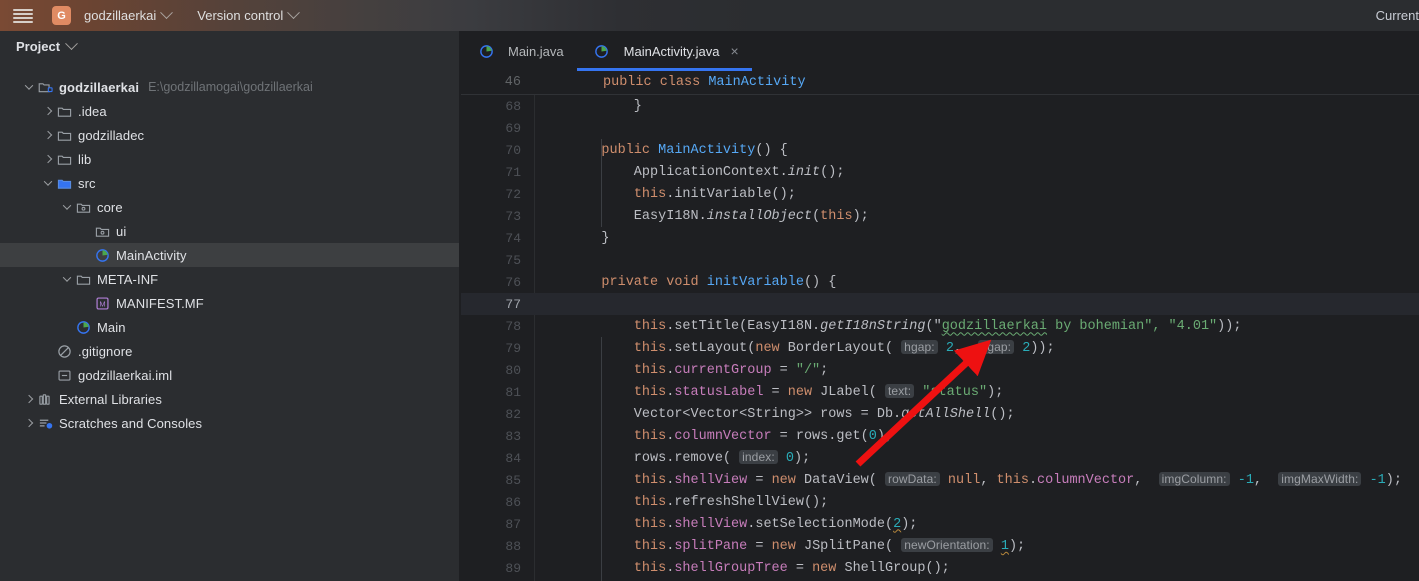 The image size is (1419, 581). What do you see at coordinates (940, 502) in the screenshot?
I see `code-line: 86 this.refreshShellView();` at bounding box center [940, 502].